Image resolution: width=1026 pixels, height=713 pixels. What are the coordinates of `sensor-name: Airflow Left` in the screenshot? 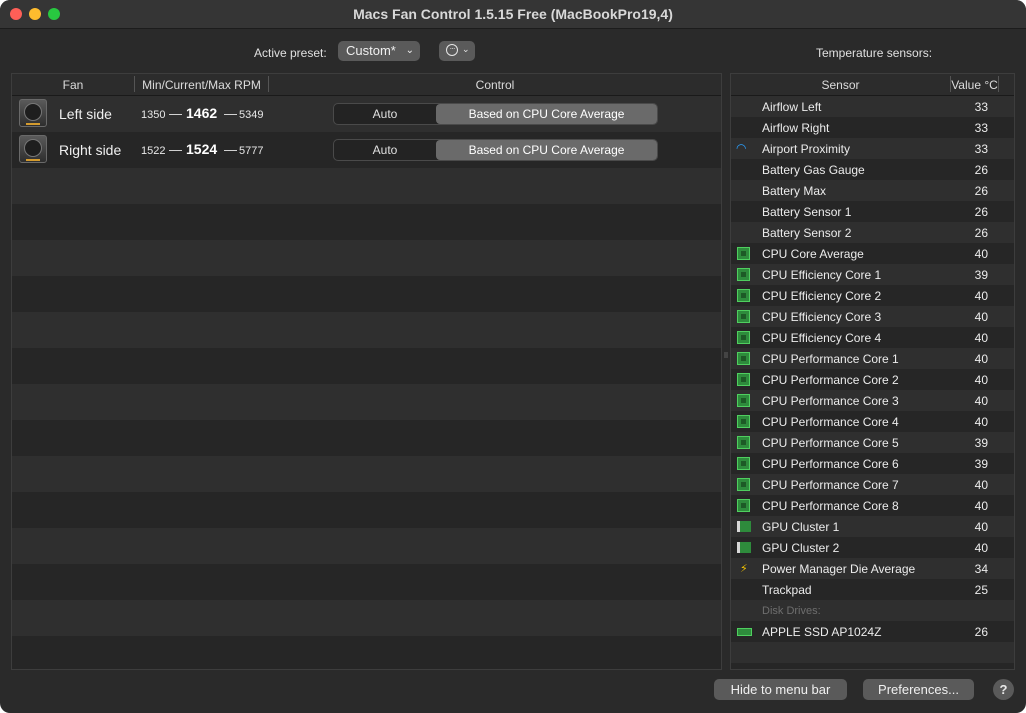 It's located at (792, 107).